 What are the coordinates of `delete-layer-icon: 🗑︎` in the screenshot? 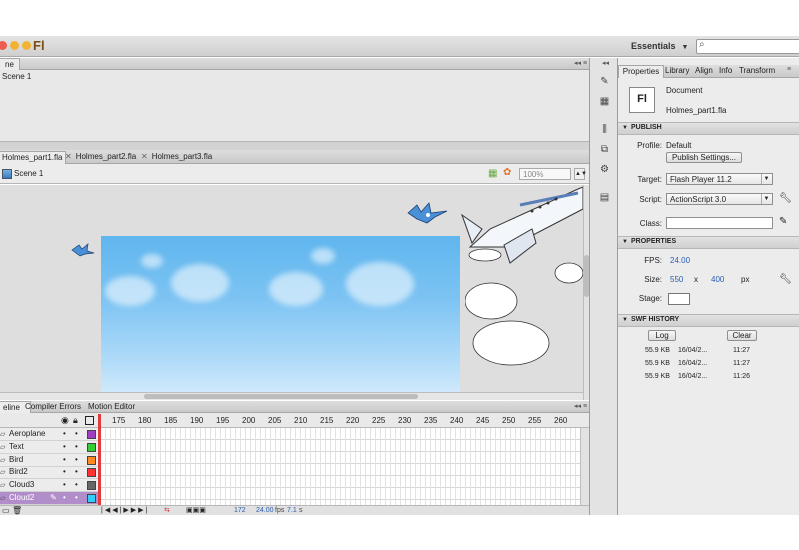 It's located at (17, 510).